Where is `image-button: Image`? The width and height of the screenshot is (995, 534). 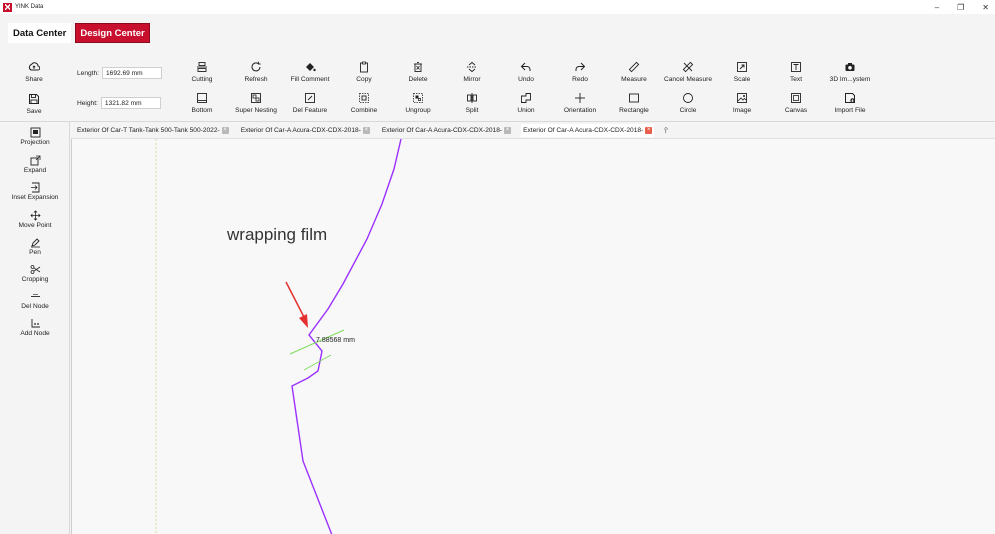 image-button: Image is located at coordinates (742, 105).